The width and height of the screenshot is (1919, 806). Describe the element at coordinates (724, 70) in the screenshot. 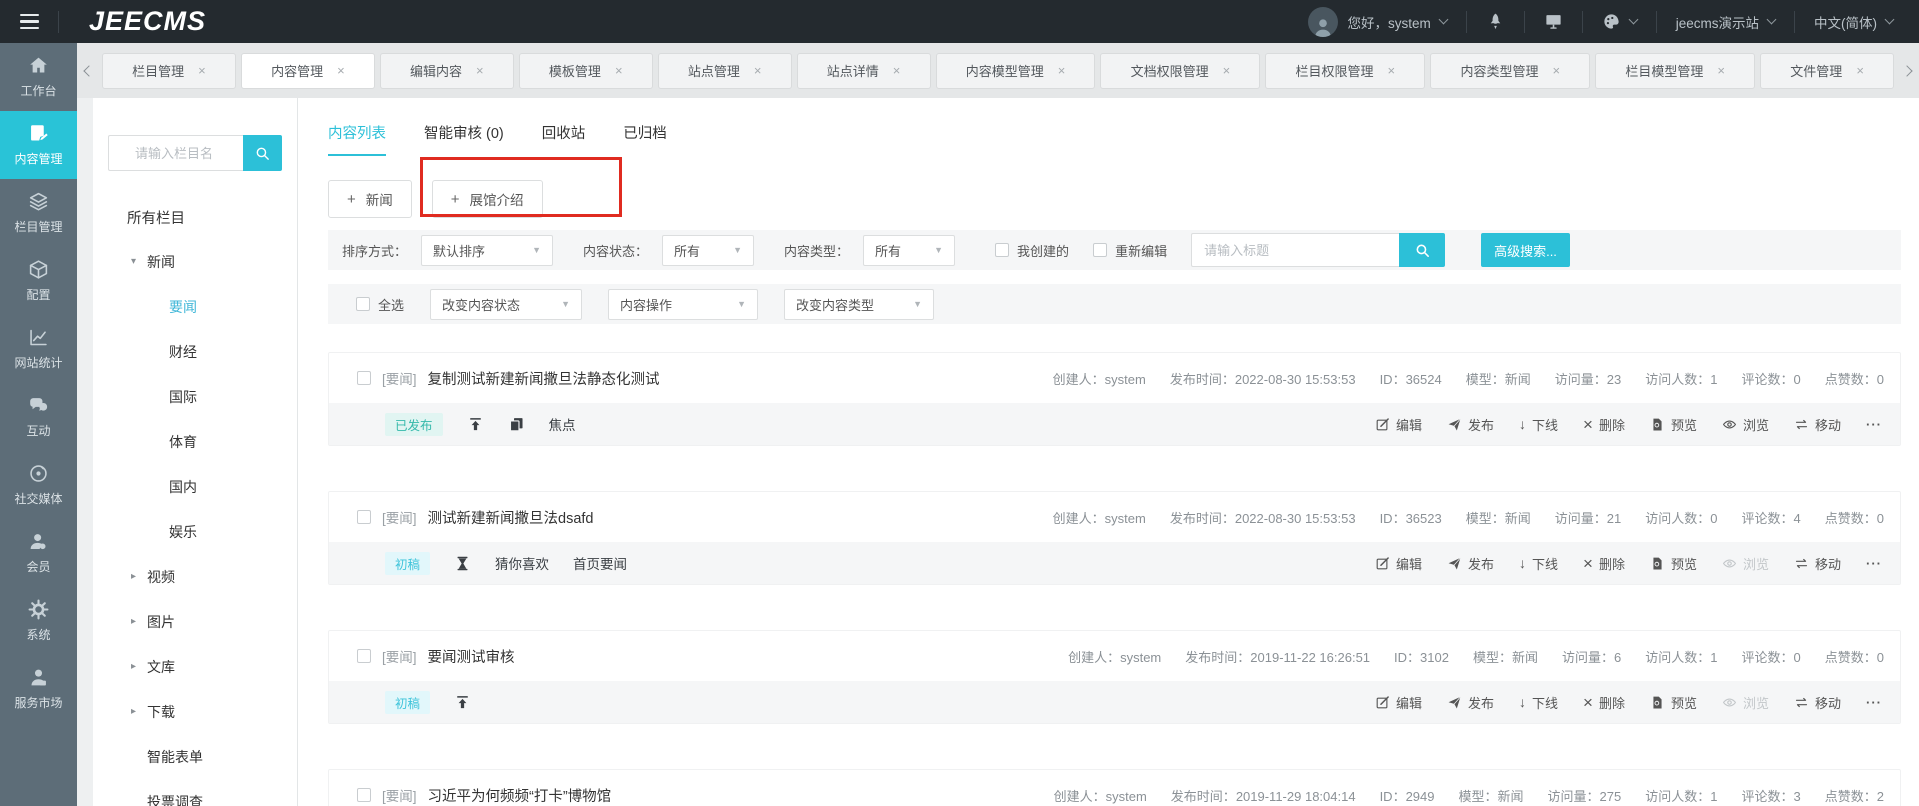

I see `window-tab-site-mgmt: 站点管理 ×` at that location.